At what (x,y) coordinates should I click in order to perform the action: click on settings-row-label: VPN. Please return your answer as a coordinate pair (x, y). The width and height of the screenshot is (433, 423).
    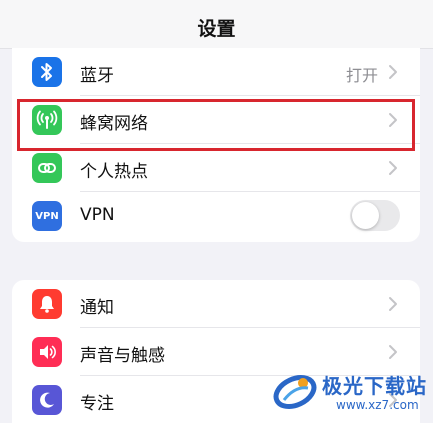
    Looking at the image, I should click on (97, 215).